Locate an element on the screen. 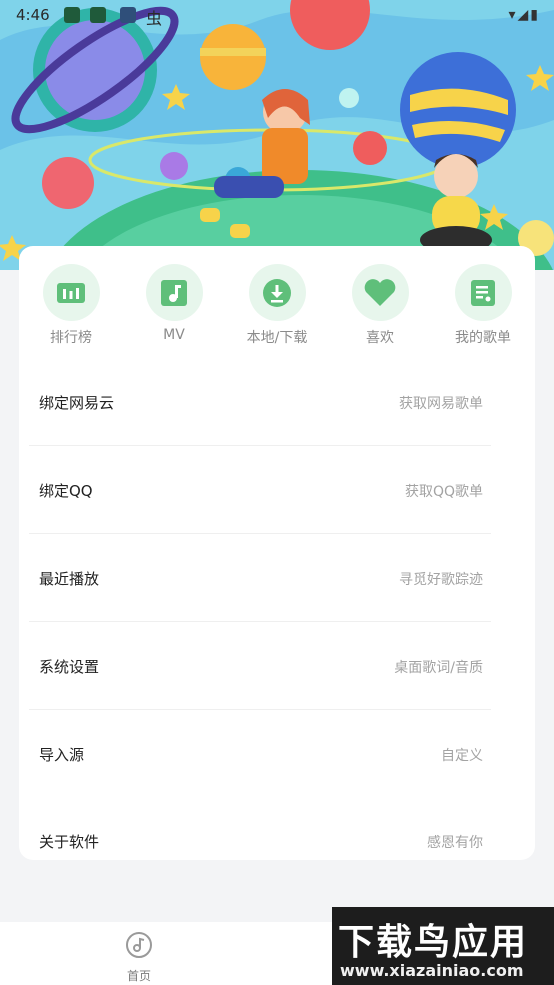  quick-item-label: 本地/下载 is located at coordinates (277, 338).